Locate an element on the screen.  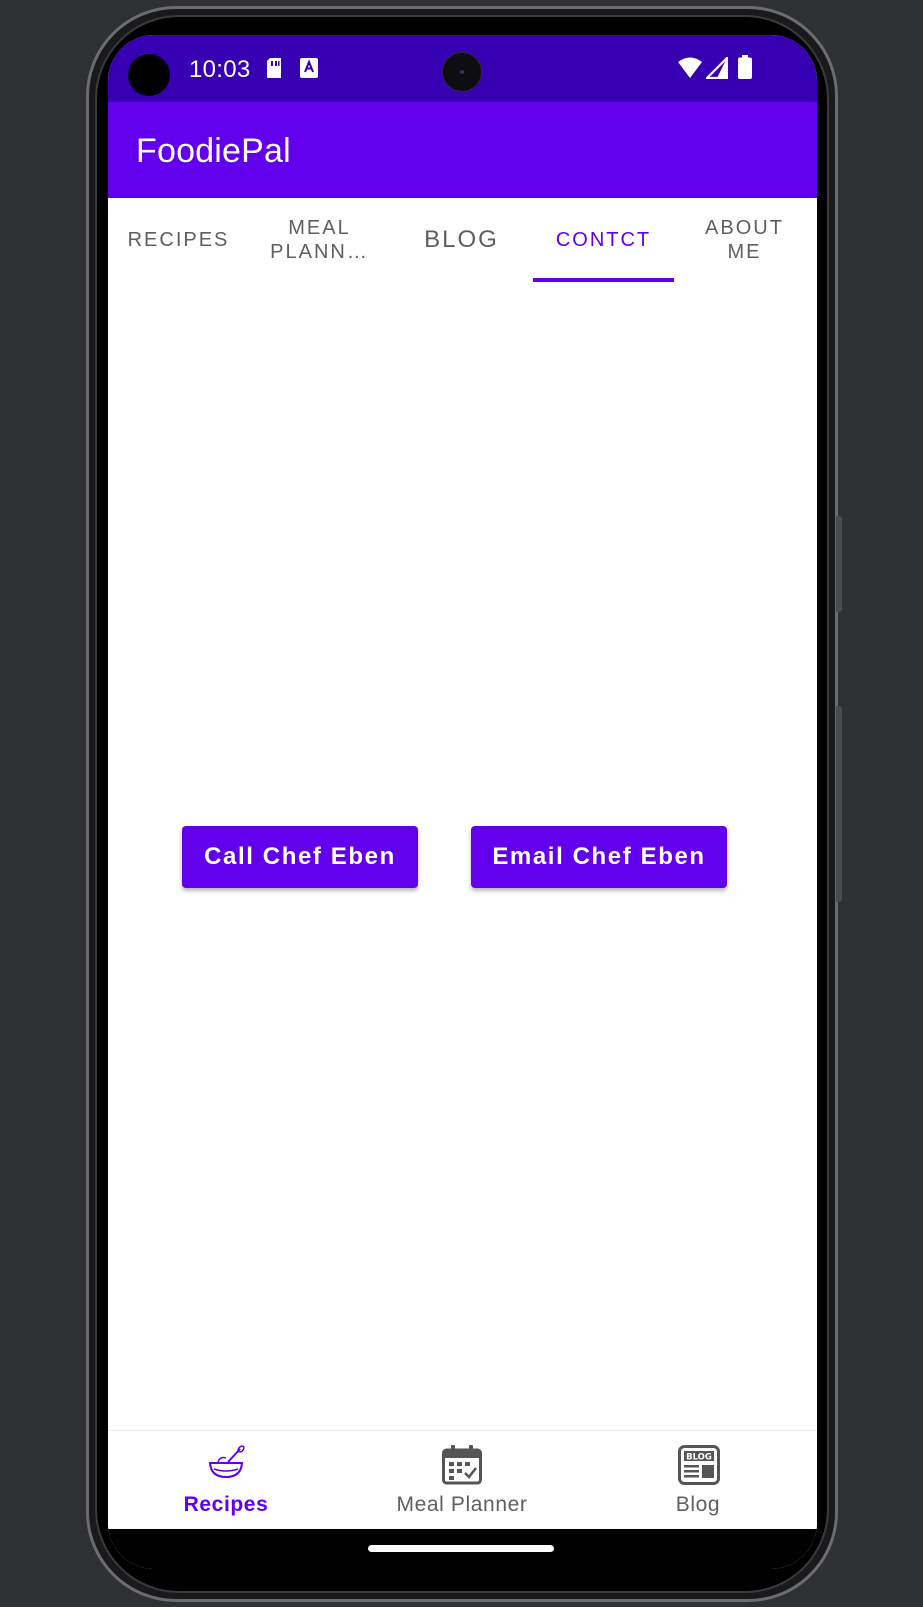
power-button is located at coordinates (839, 564).